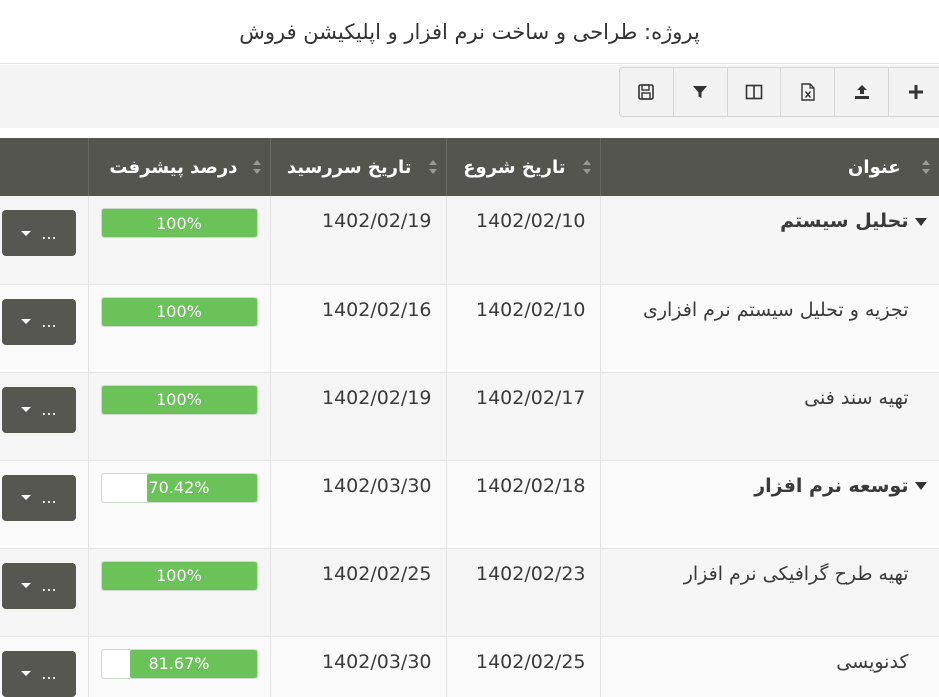 This screenshot has width=939, height=697. I want to click on add-button, so click(914, 92).